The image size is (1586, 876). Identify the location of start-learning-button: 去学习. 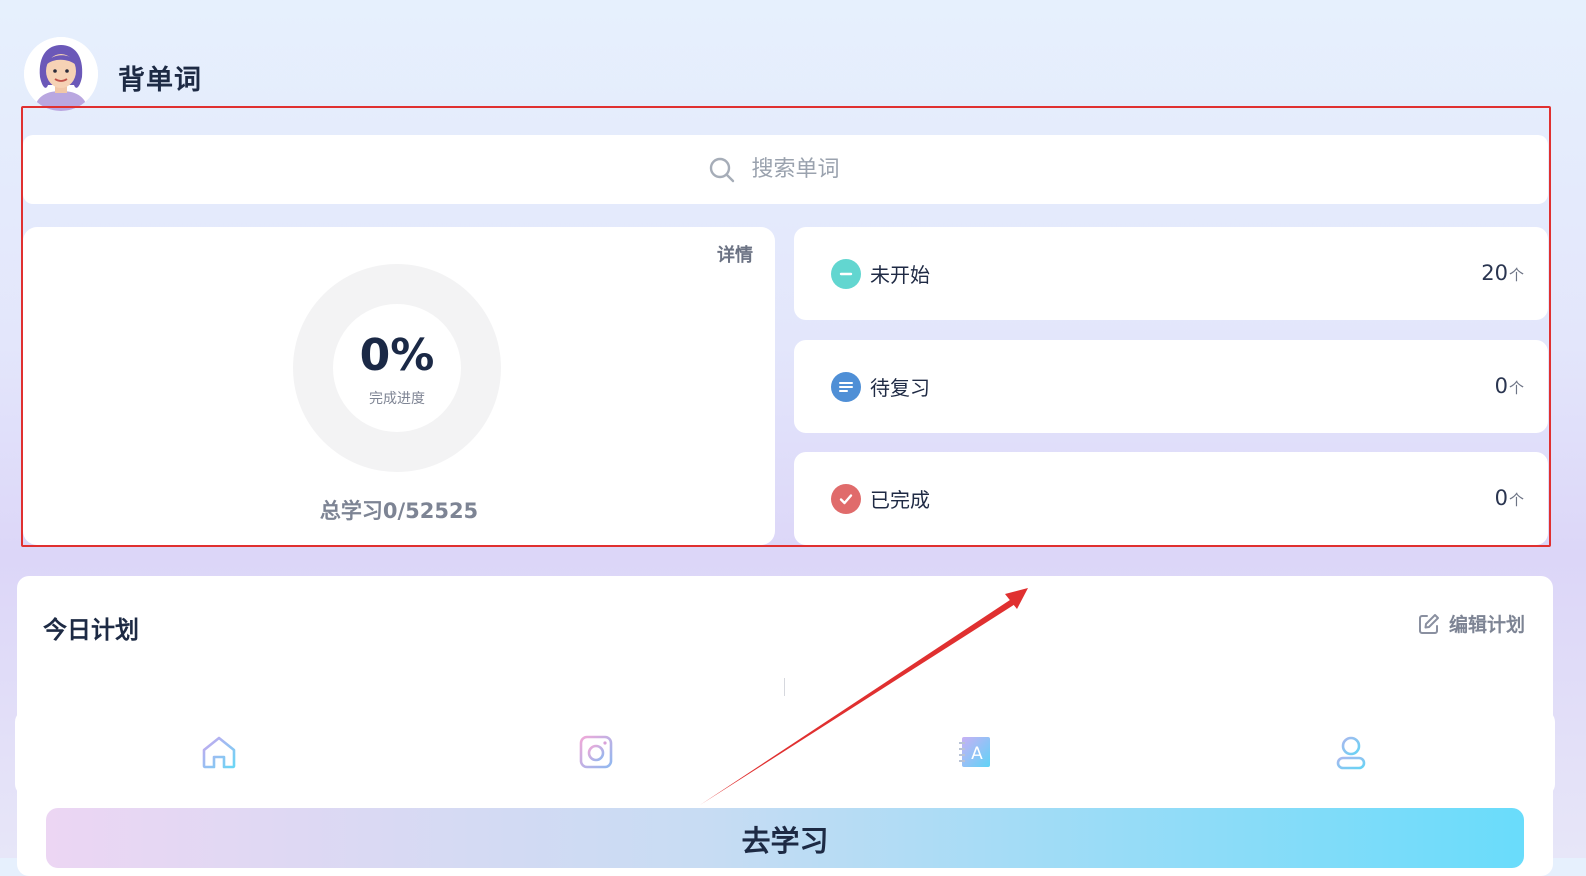
(785, 838).